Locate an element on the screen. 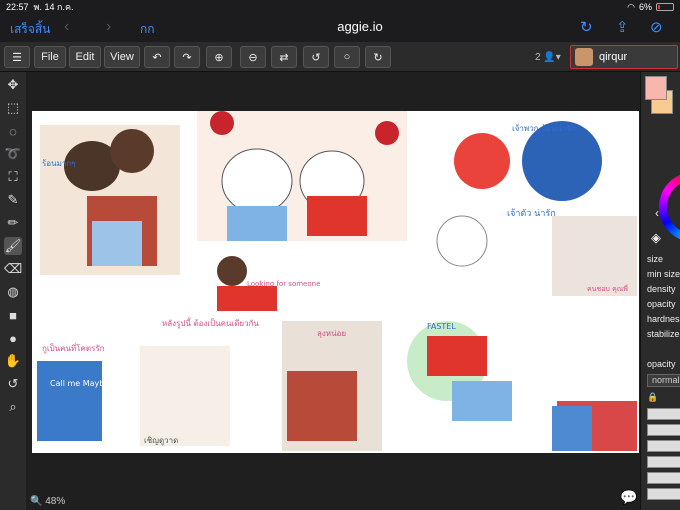  undo-button: ↶ is located at coordinates (157, 57).